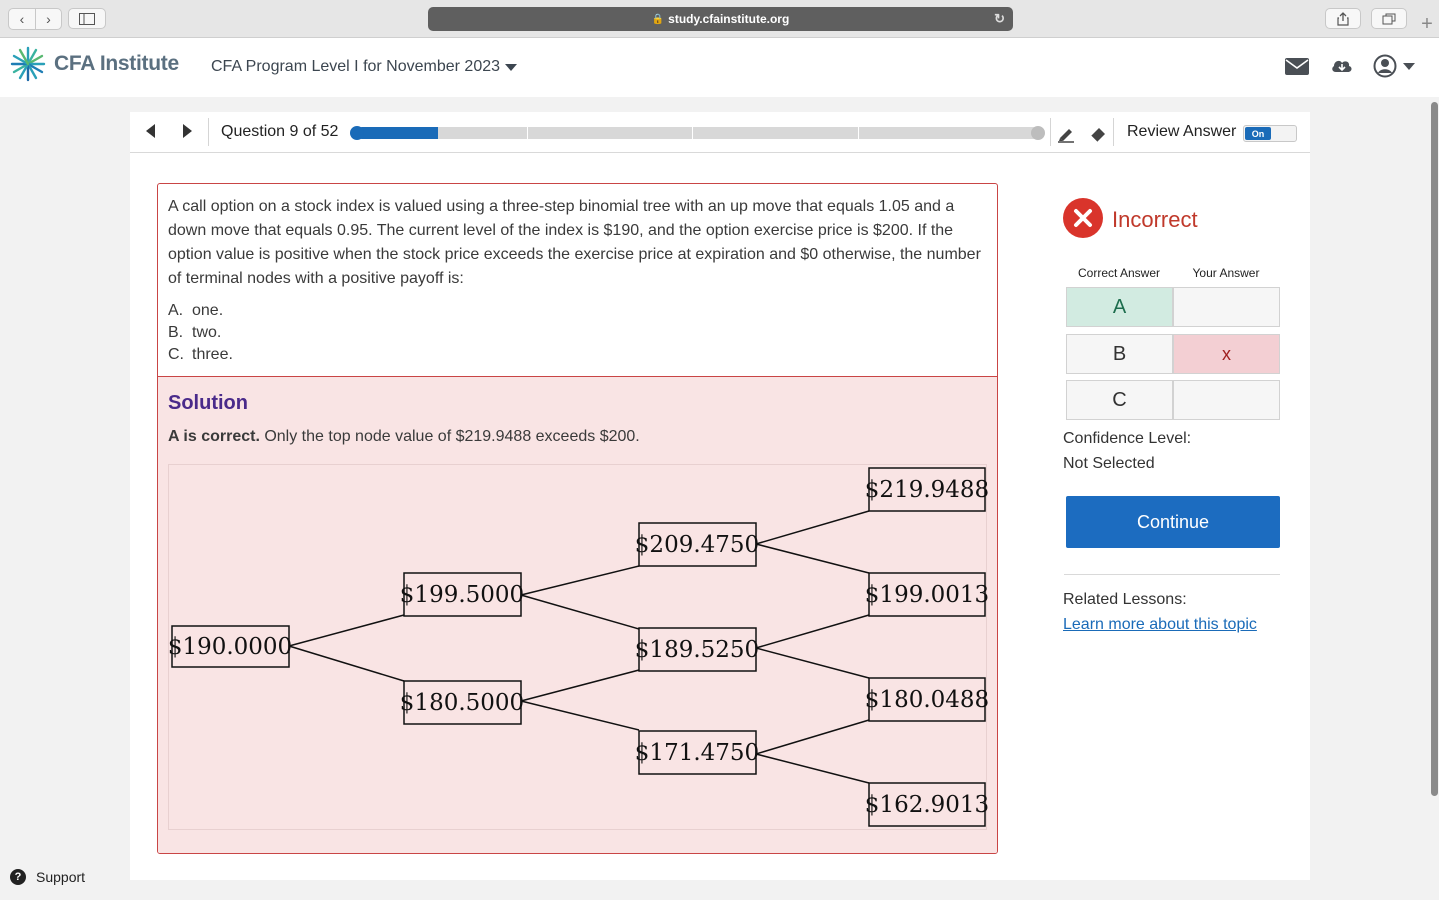 Image resolution: width=1439 pixels, height=900 pixels. What do you see at coordinates (357, 133) in the screenshot?
I see `progress-start-knob` at bounding box center [357, 133].